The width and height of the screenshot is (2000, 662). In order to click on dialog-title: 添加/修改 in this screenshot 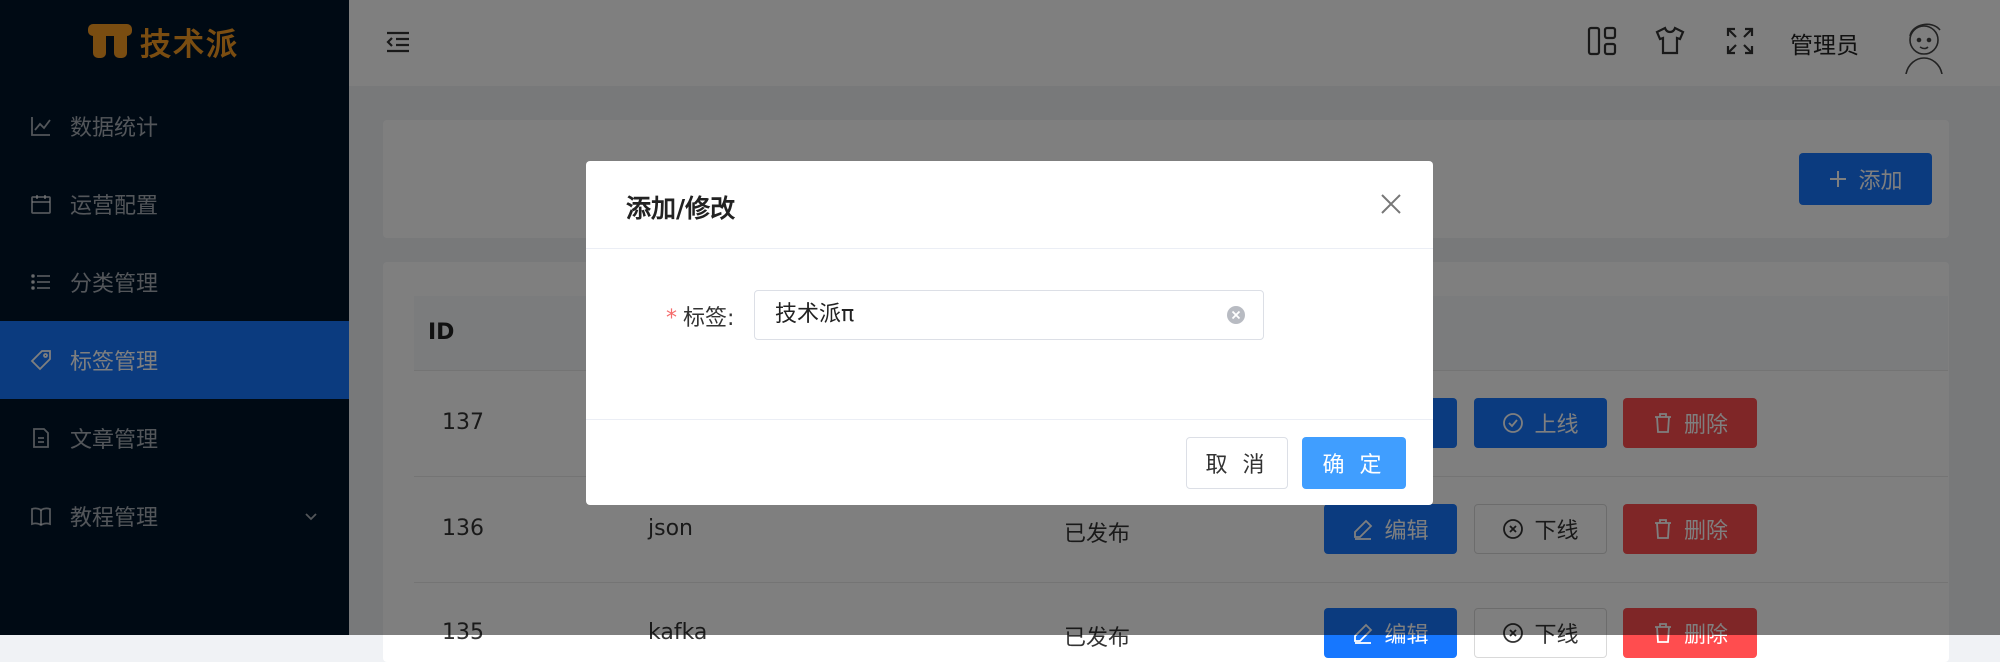, I will do `click(681, 208)`.